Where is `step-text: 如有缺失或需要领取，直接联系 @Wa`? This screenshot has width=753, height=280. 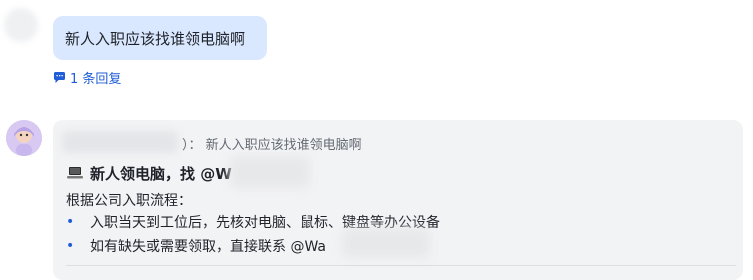 step-text: 如有缺失或需要领取，直接联系 @Wa is located at coordinates (208, 247).